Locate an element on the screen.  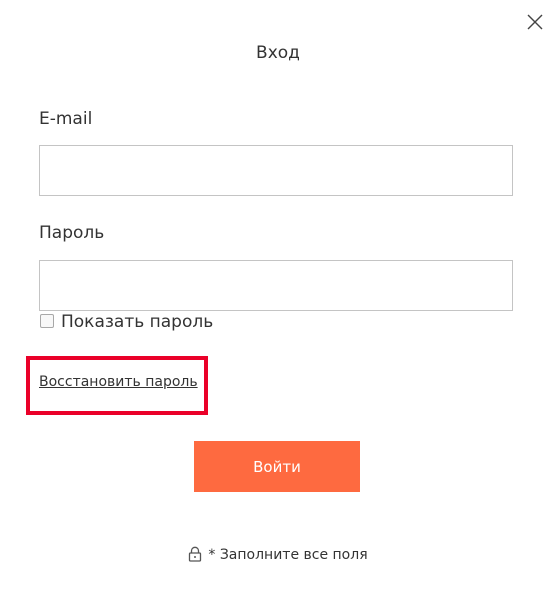
show-password-label: Показать пароль is located at coordinates (137, 322).